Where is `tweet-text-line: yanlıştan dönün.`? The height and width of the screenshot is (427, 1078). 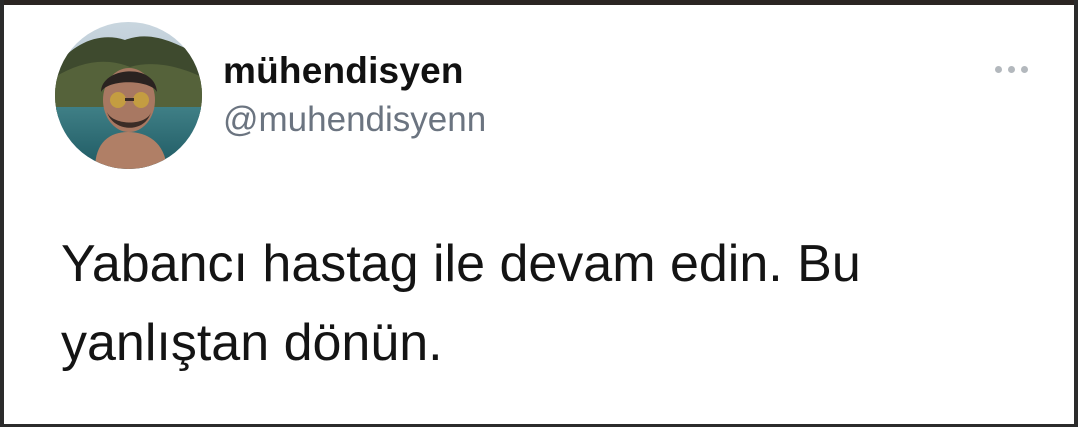 tweet-text-line: yanlıştan dönün. is located at coordinates (252, 343).